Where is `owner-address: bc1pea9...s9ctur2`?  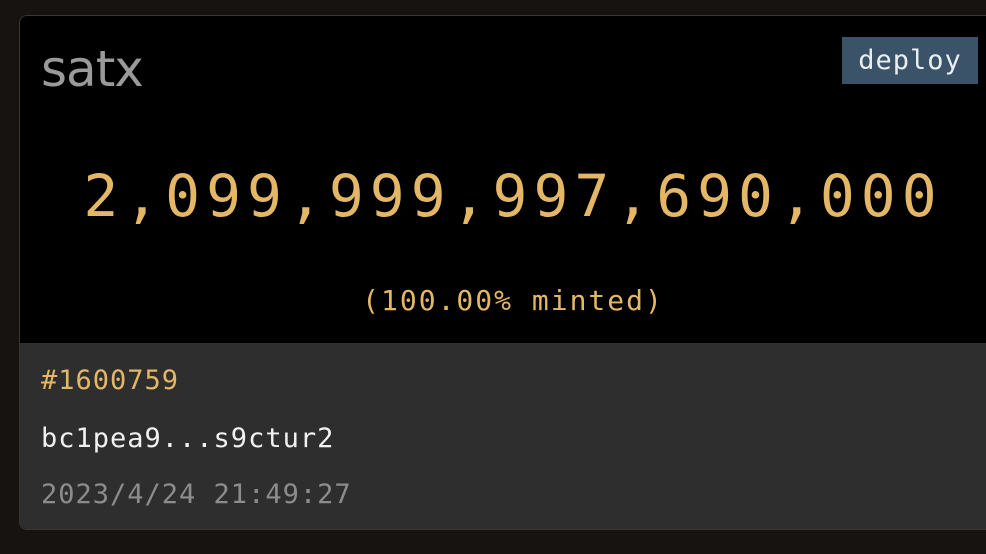
owner-address: bc1pea9...s9ctur2 is located at coordinates (187, 439).